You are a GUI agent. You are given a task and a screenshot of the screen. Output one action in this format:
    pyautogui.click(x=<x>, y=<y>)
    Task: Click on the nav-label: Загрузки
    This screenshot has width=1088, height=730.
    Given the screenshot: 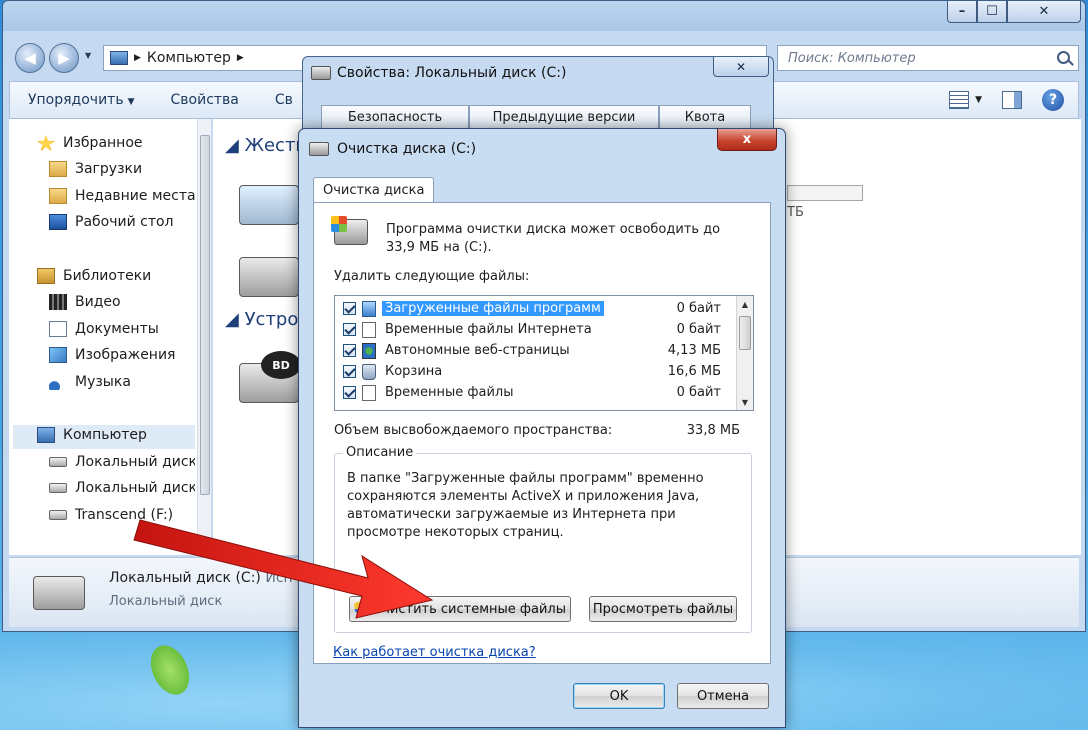 What is the action you would take?
    pyautogui.click(x=109, y=169)
    